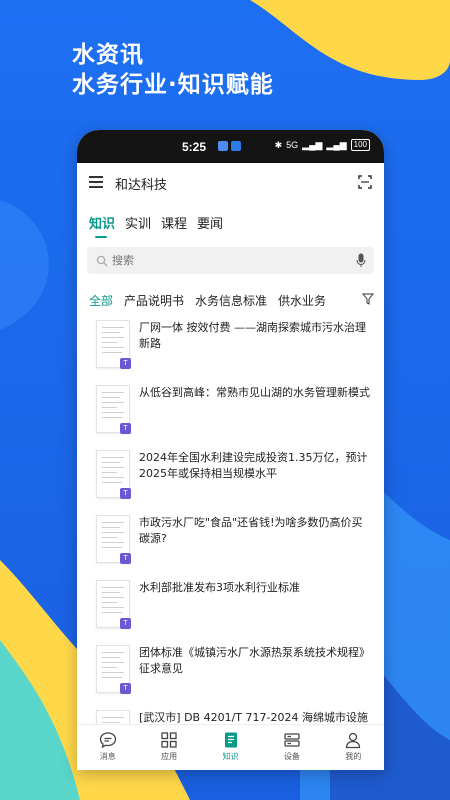 The image size is (450, 800). What do you see at coordinates (336, 144) in the screenshot?
I see `wifi-icon: ▂▄▆` at bounding box center [336, 144].